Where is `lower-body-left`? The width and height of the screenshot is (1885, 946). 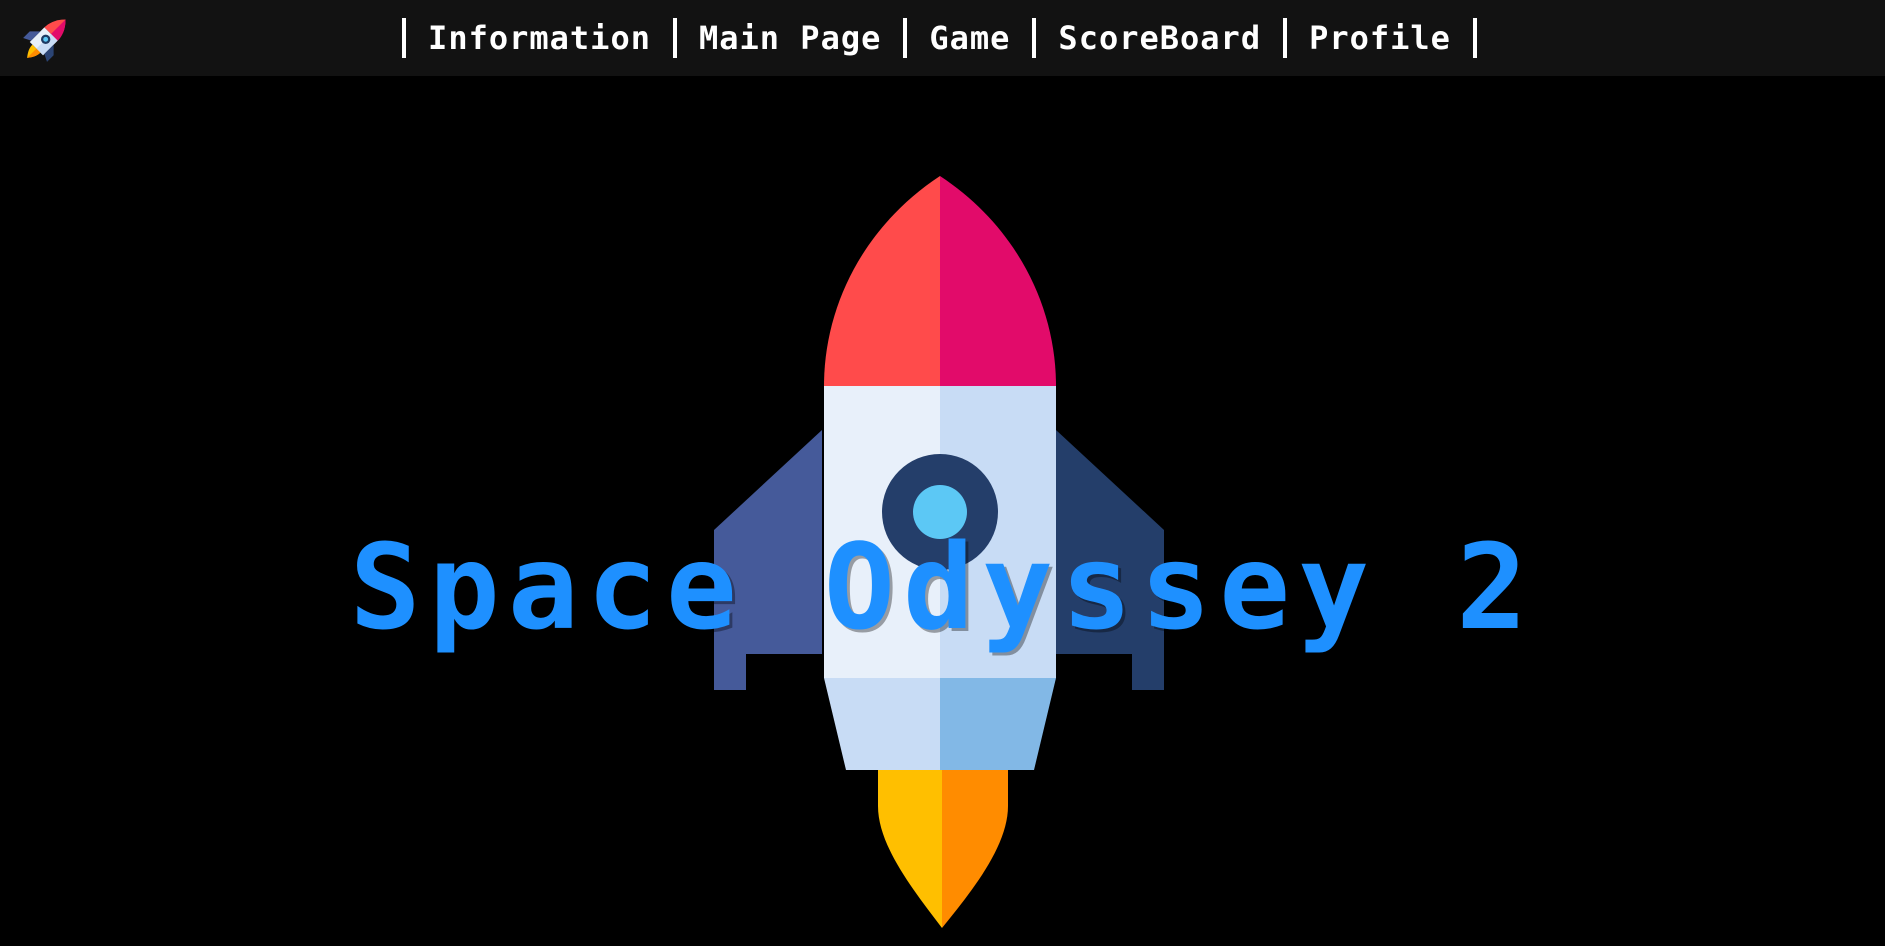
lower-body-left is located at coordinates (882, 724).